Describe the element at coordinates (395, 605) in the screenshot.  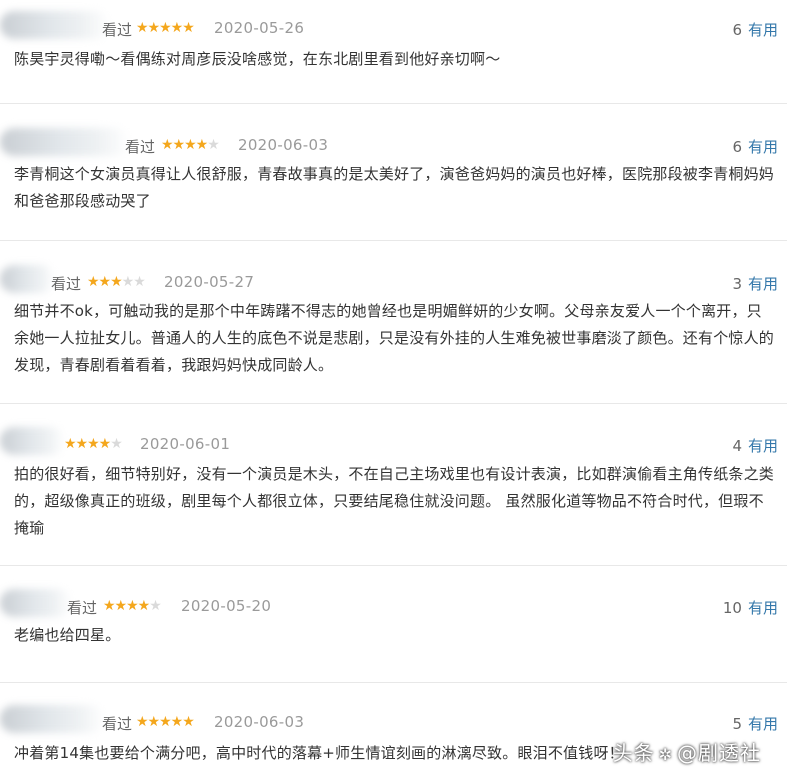
I see `review-meta: 看过 ★★★★★ 2020-05-20 10 有用` at that location.